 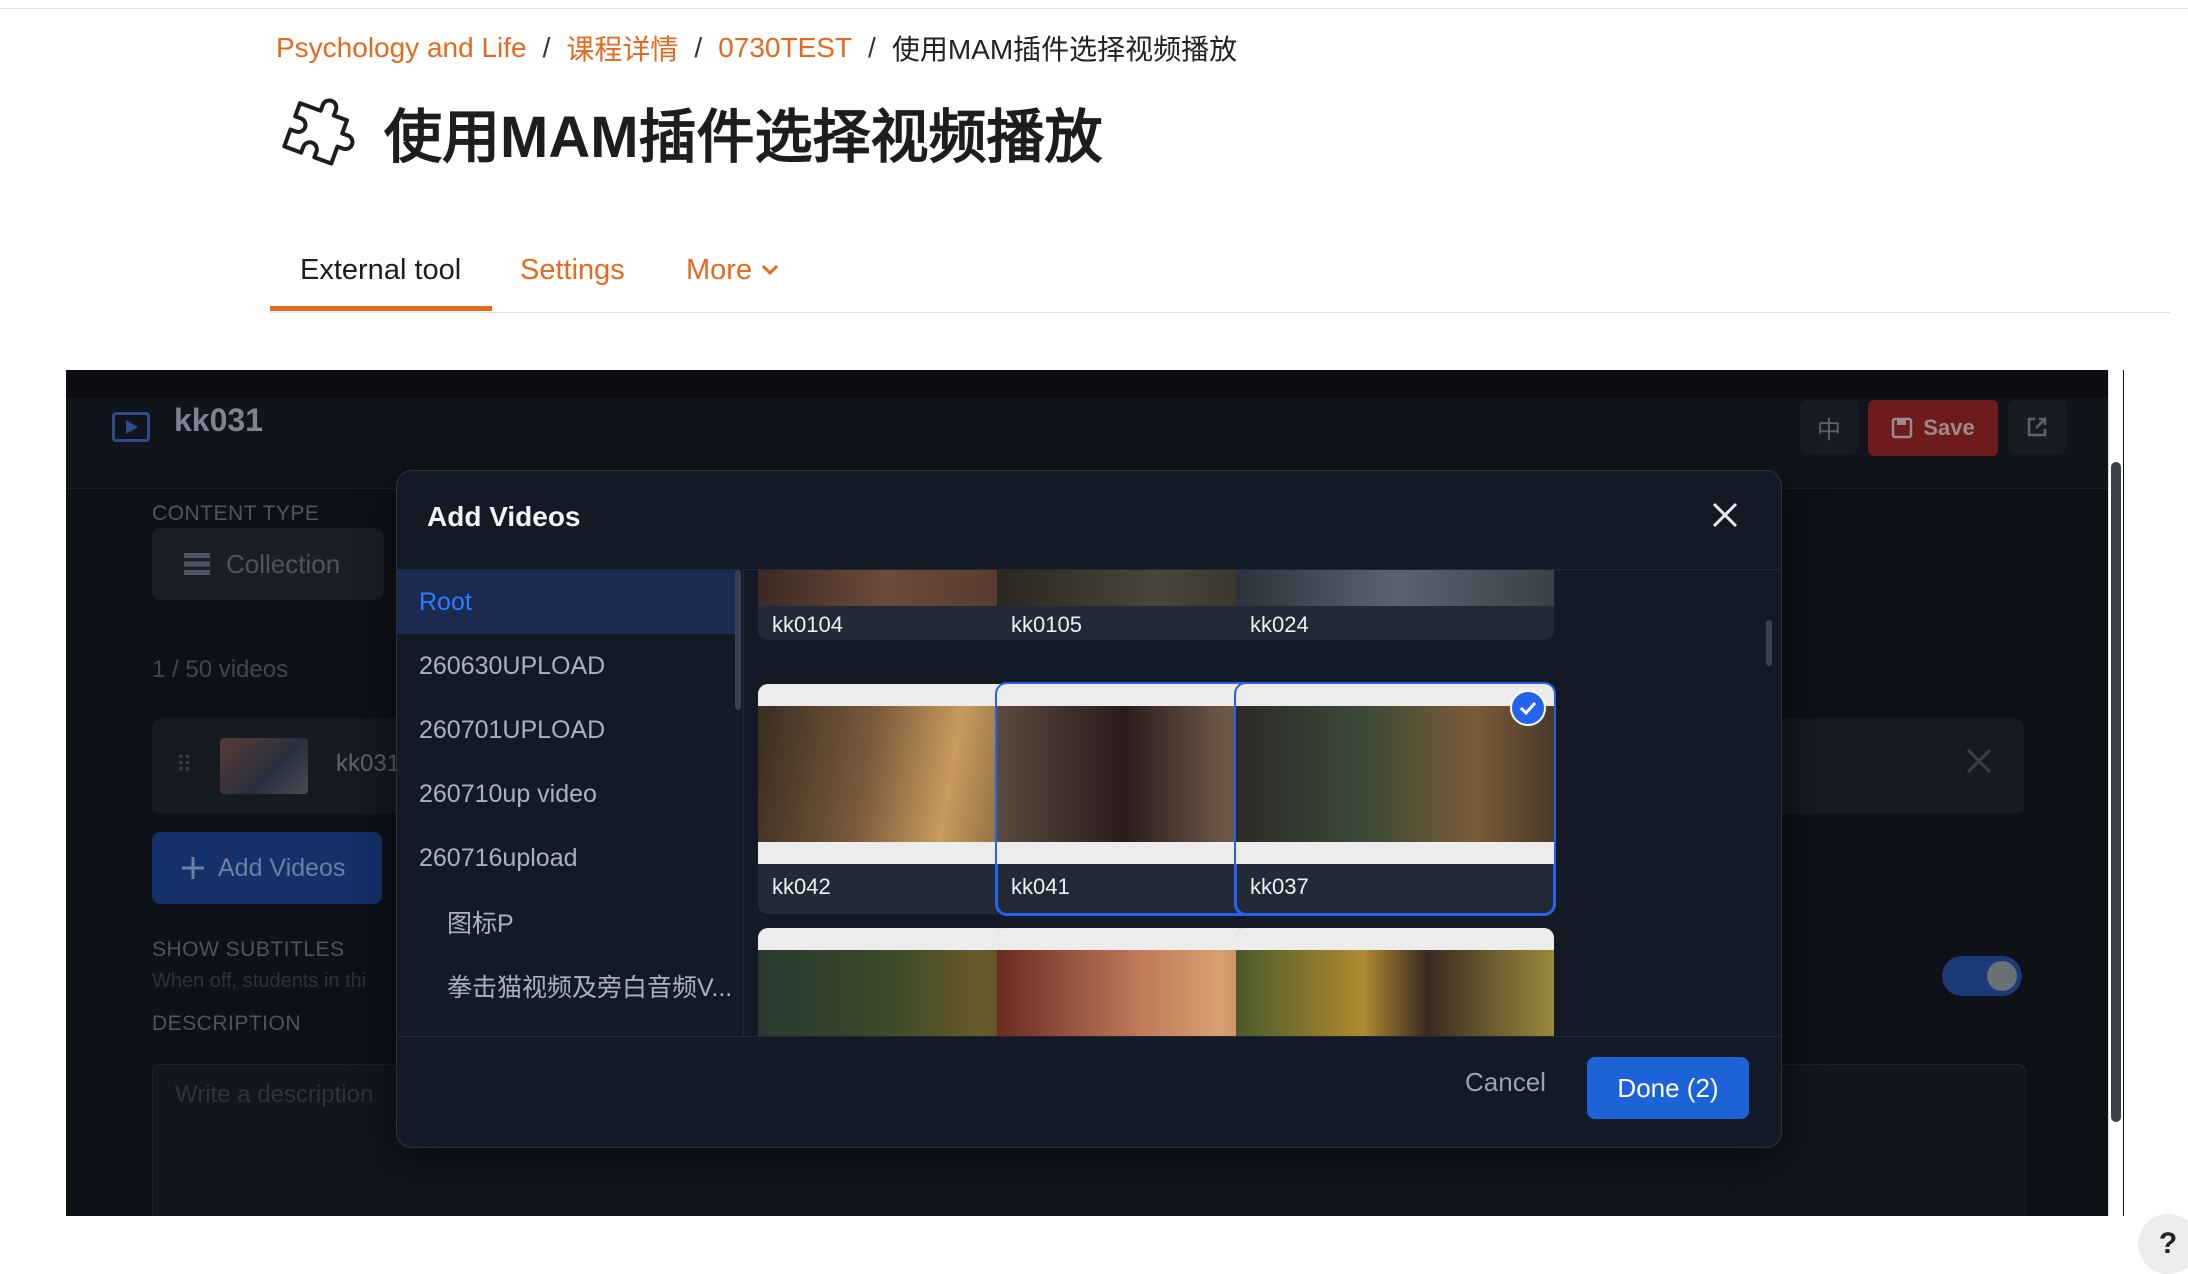 What do you see at coordinates (1064, 49) in the screenshot?
I see `breadcrumb-current: 使用MAM插件选择视频播放` at bounding box center [1064, 49].